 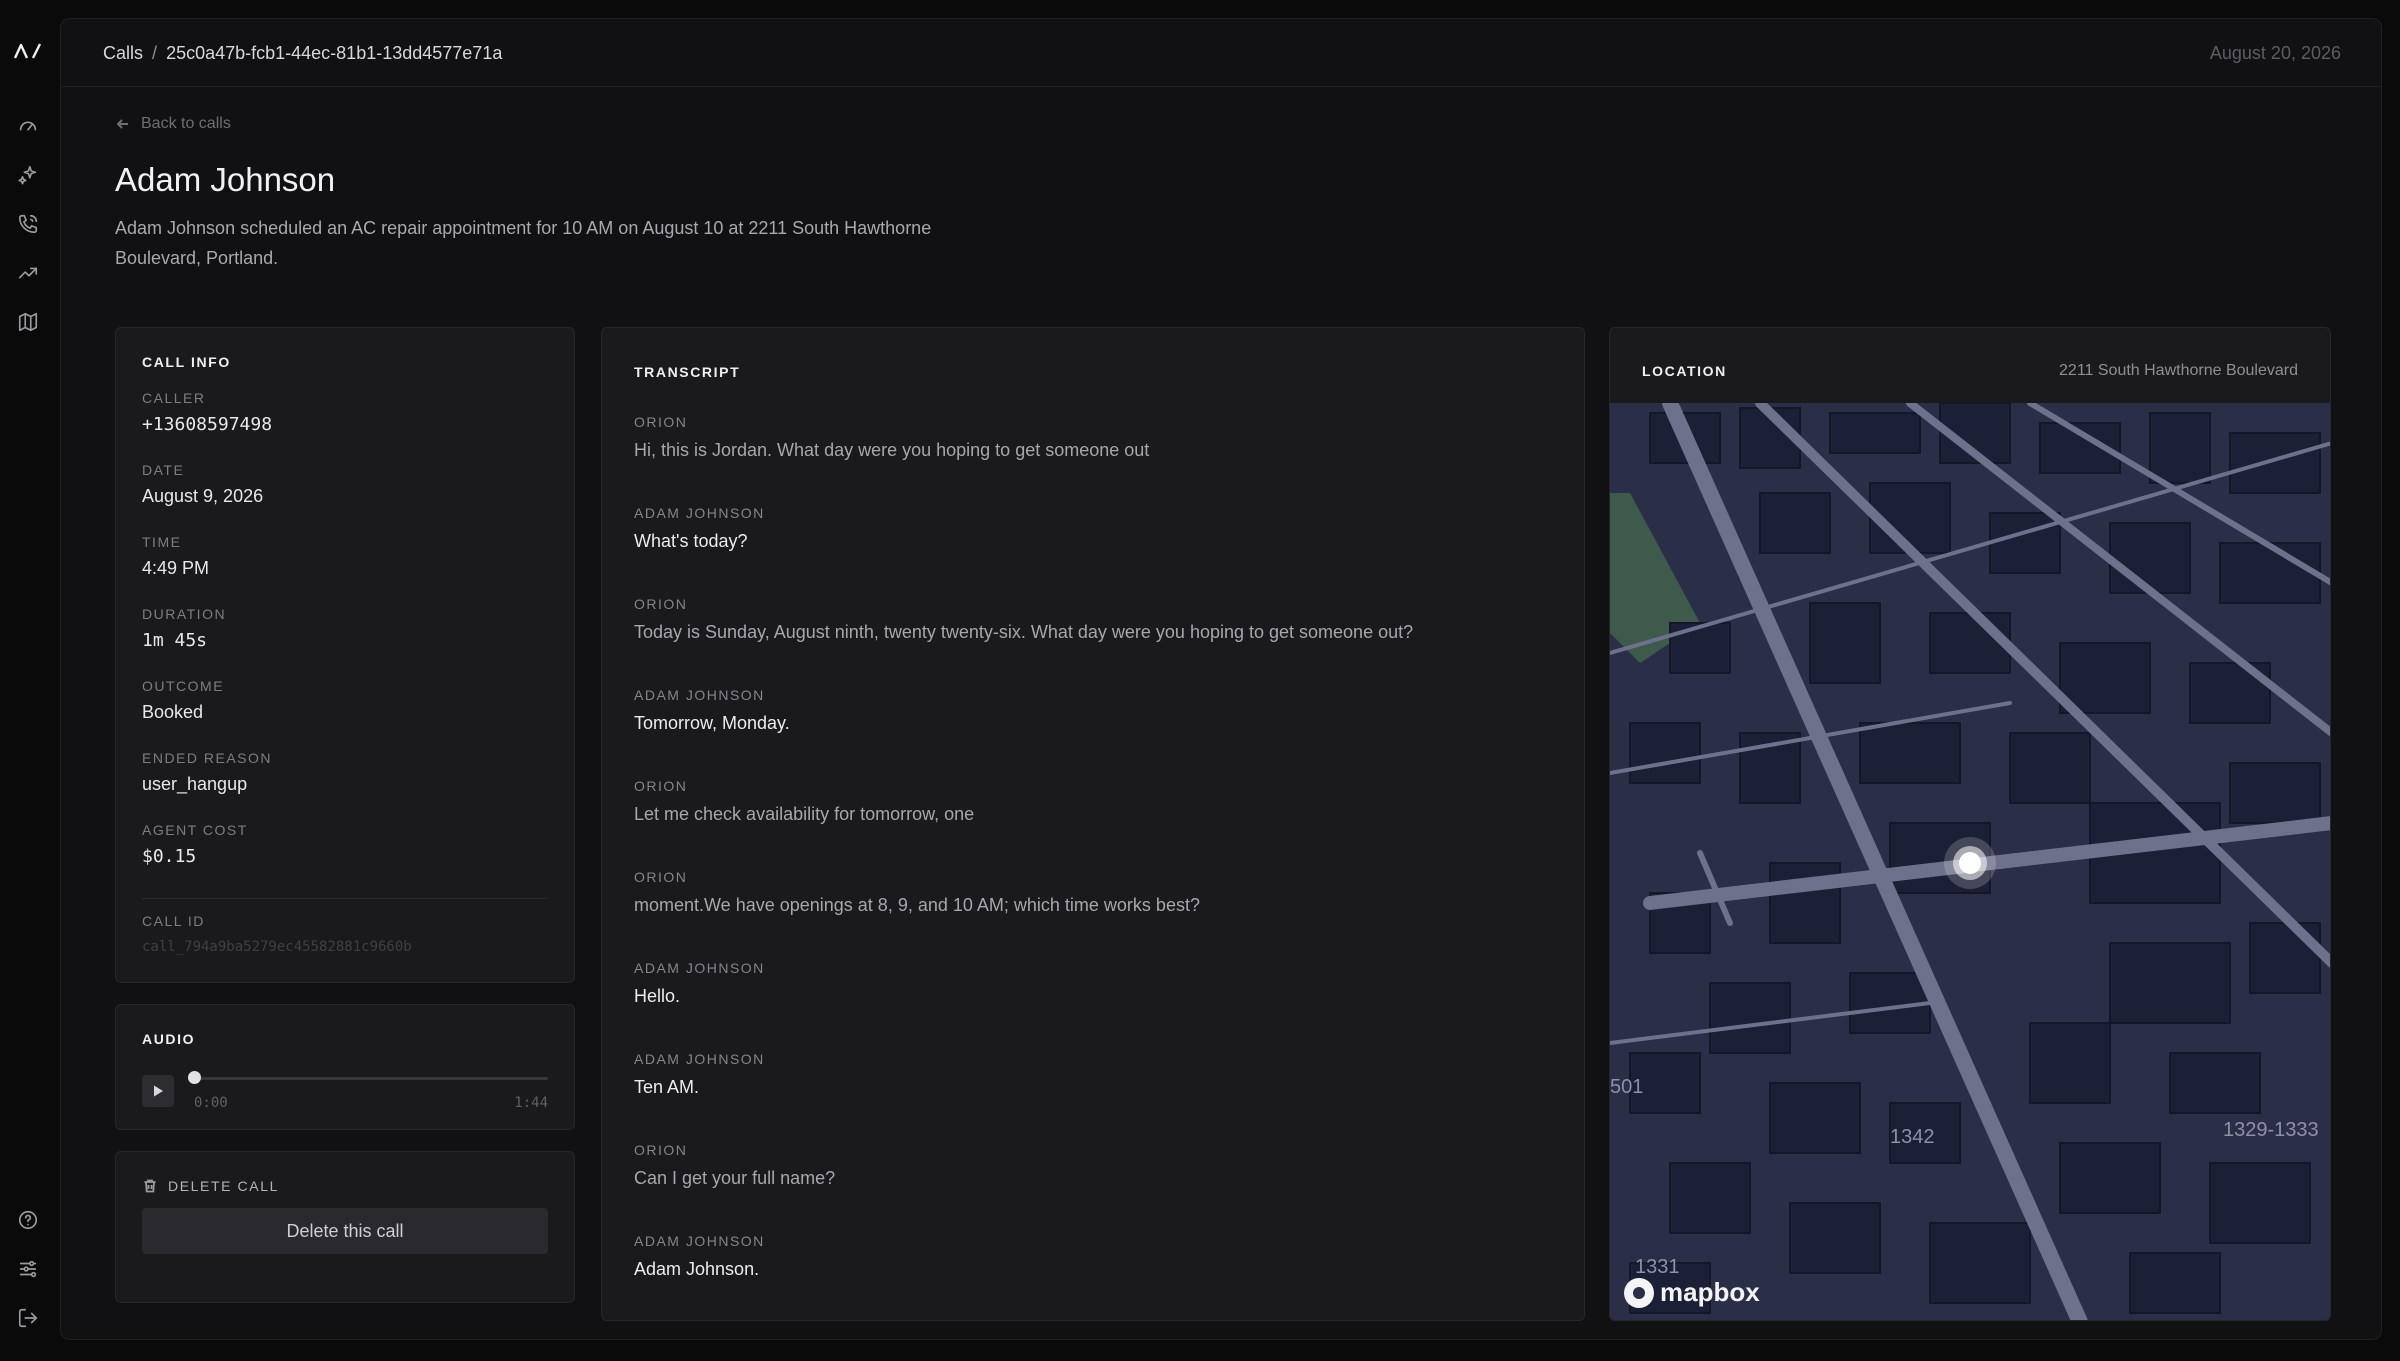 I want to click on call-id-value: call_794a9ba5279ec45582881c9660b, so click(x=345, y=947).